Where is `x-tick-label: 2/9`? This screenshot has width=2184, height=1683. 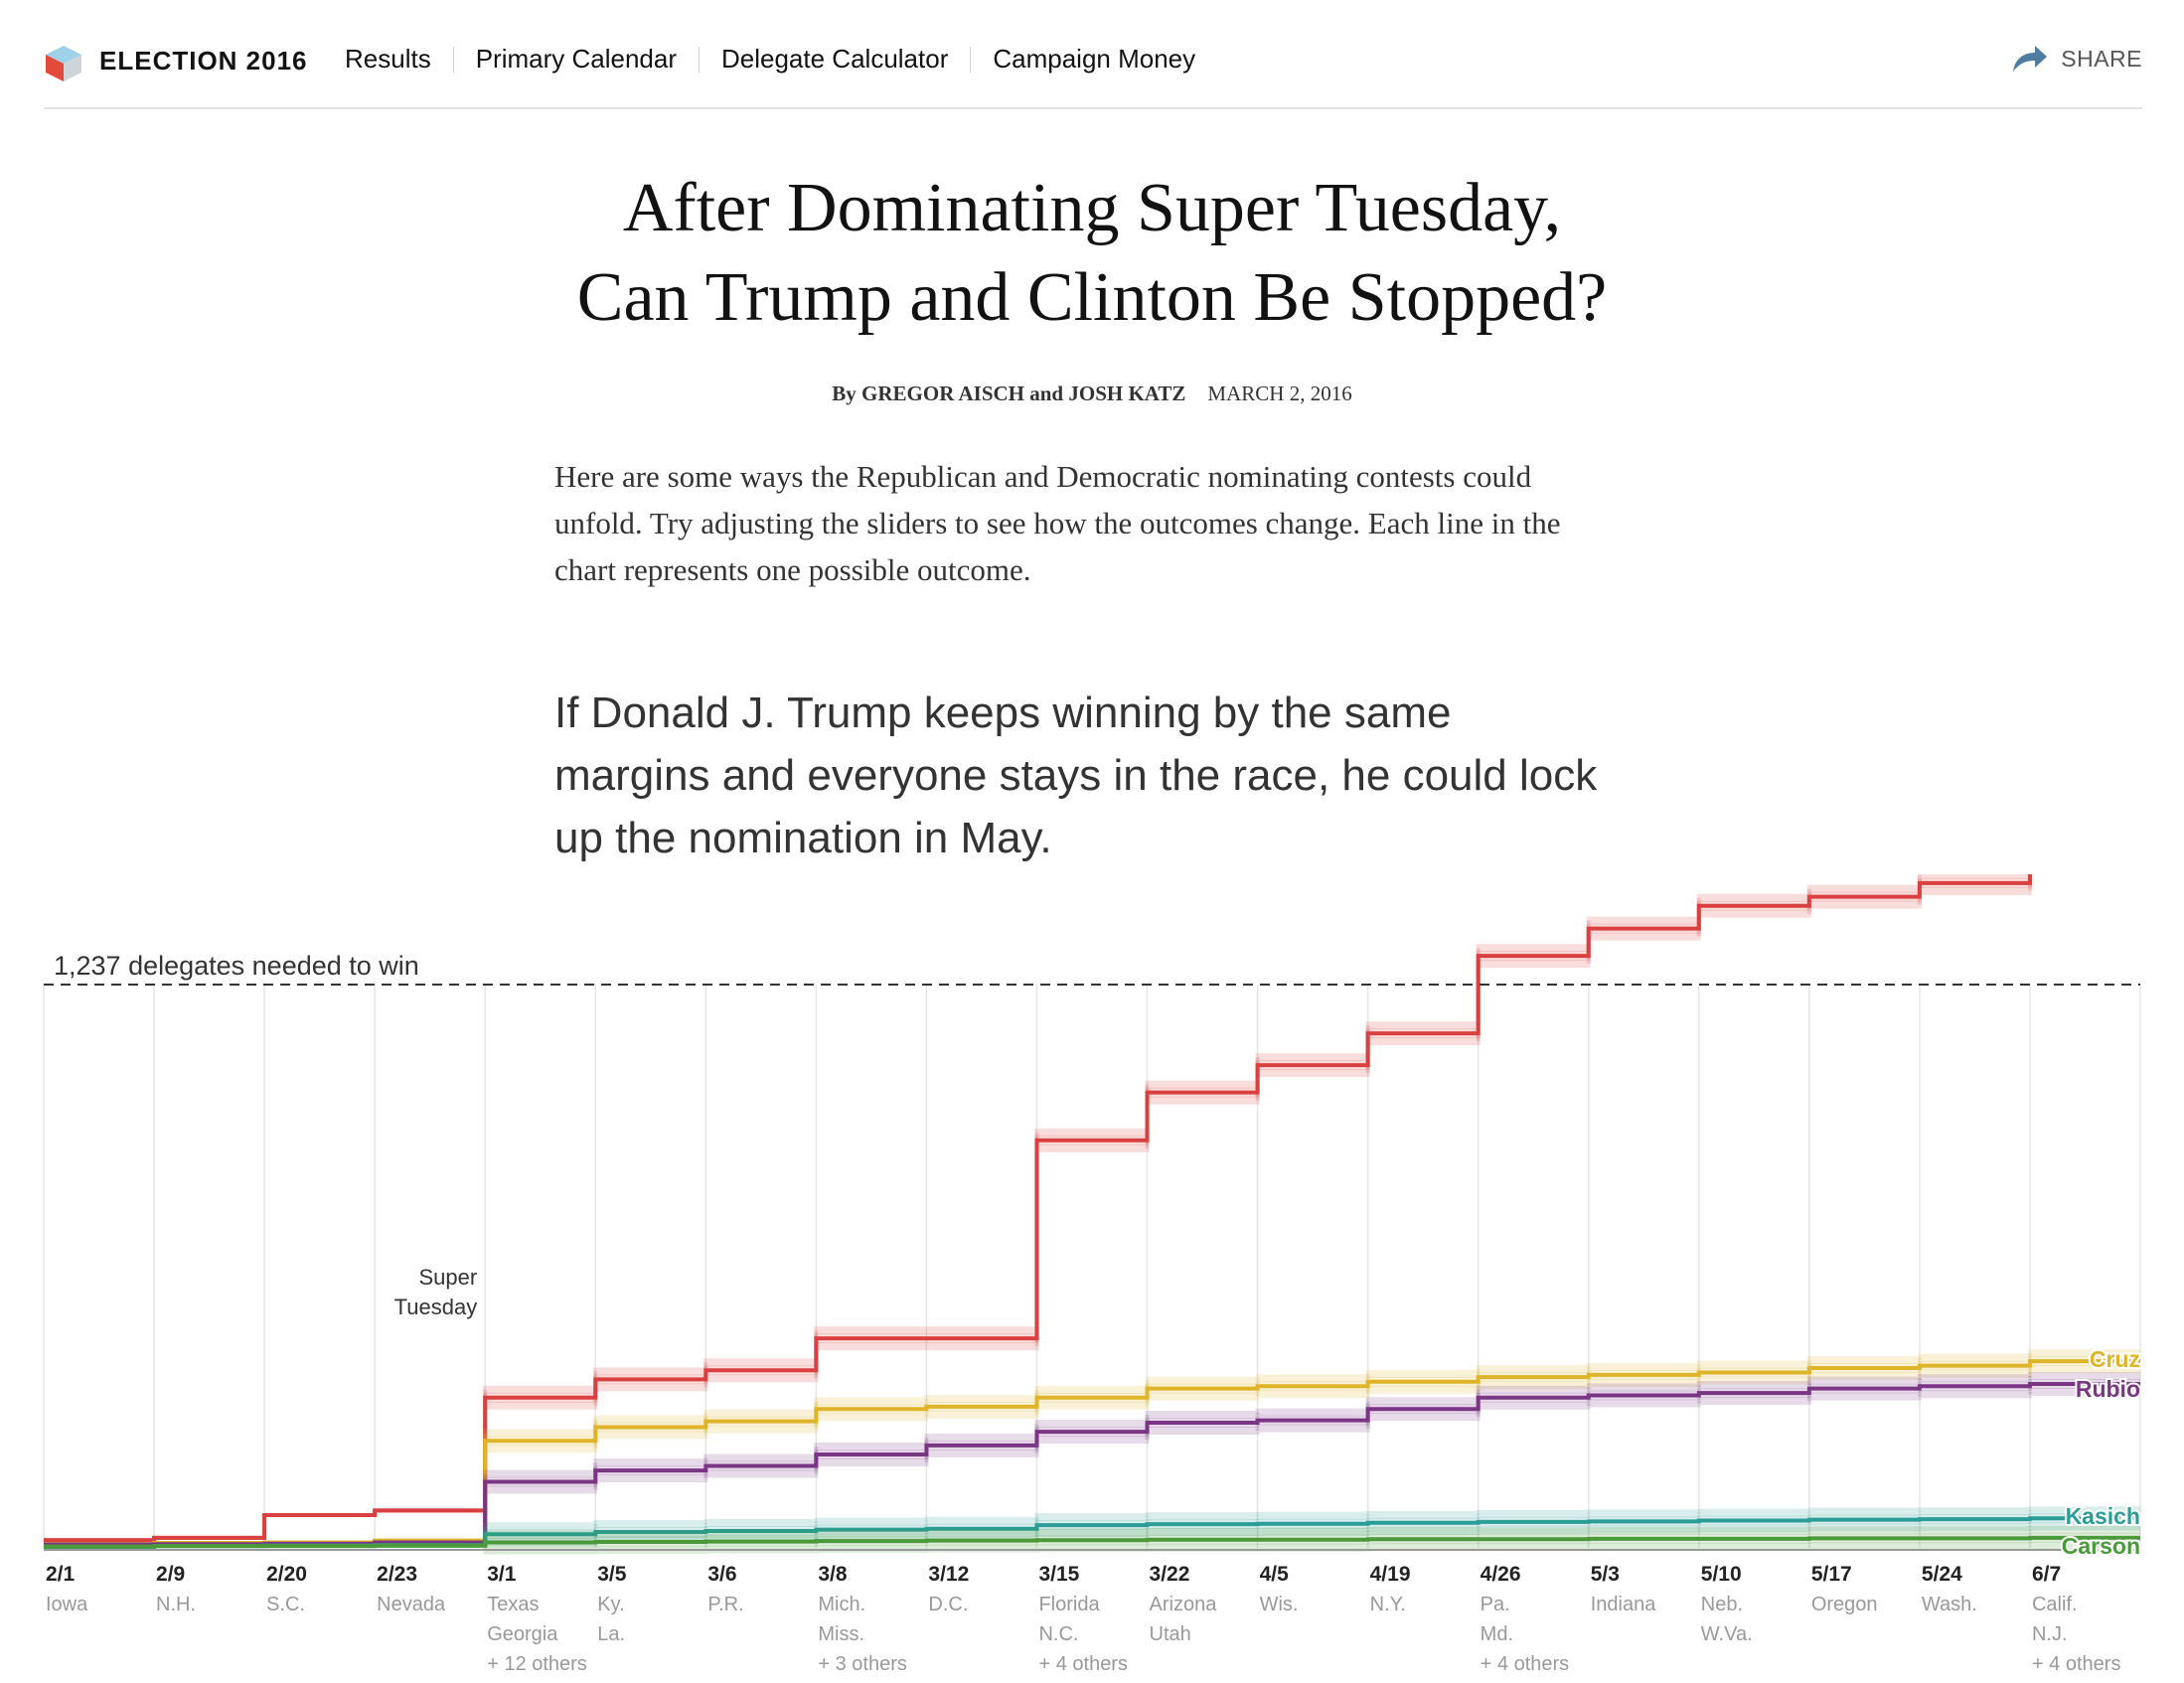 x-tick-label: 2/9 is located at coordinates (170, 1574).